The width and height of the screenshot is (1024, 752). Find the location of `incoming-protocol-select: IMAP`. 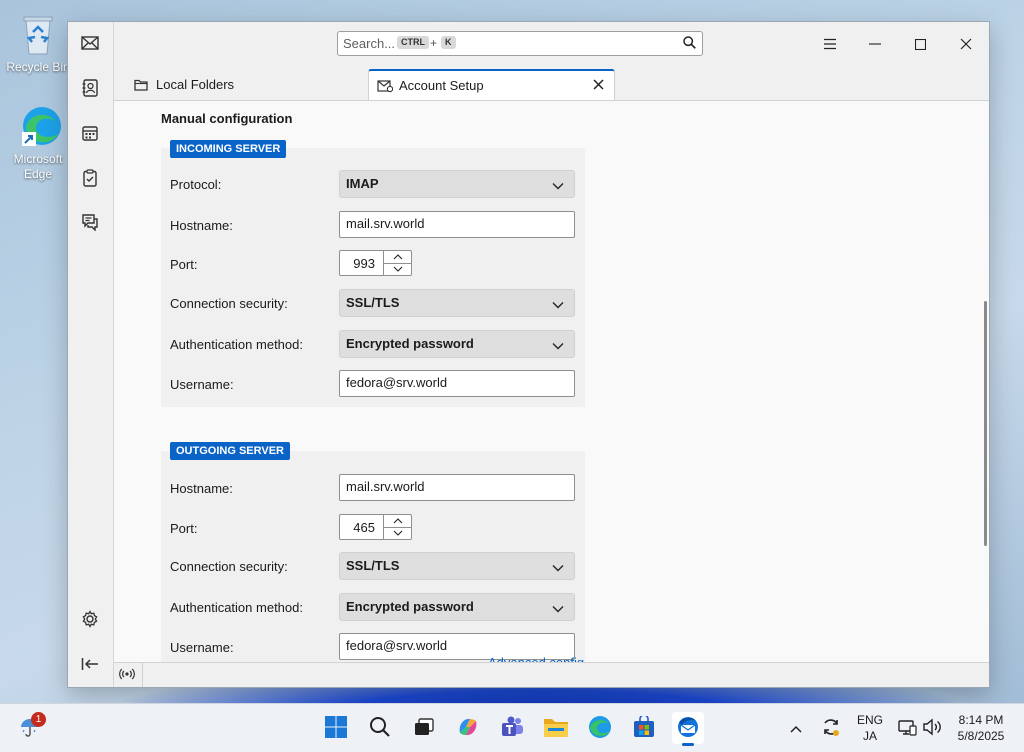

incoming-protocol-select: IMAP is located at coordinates (457, 184).